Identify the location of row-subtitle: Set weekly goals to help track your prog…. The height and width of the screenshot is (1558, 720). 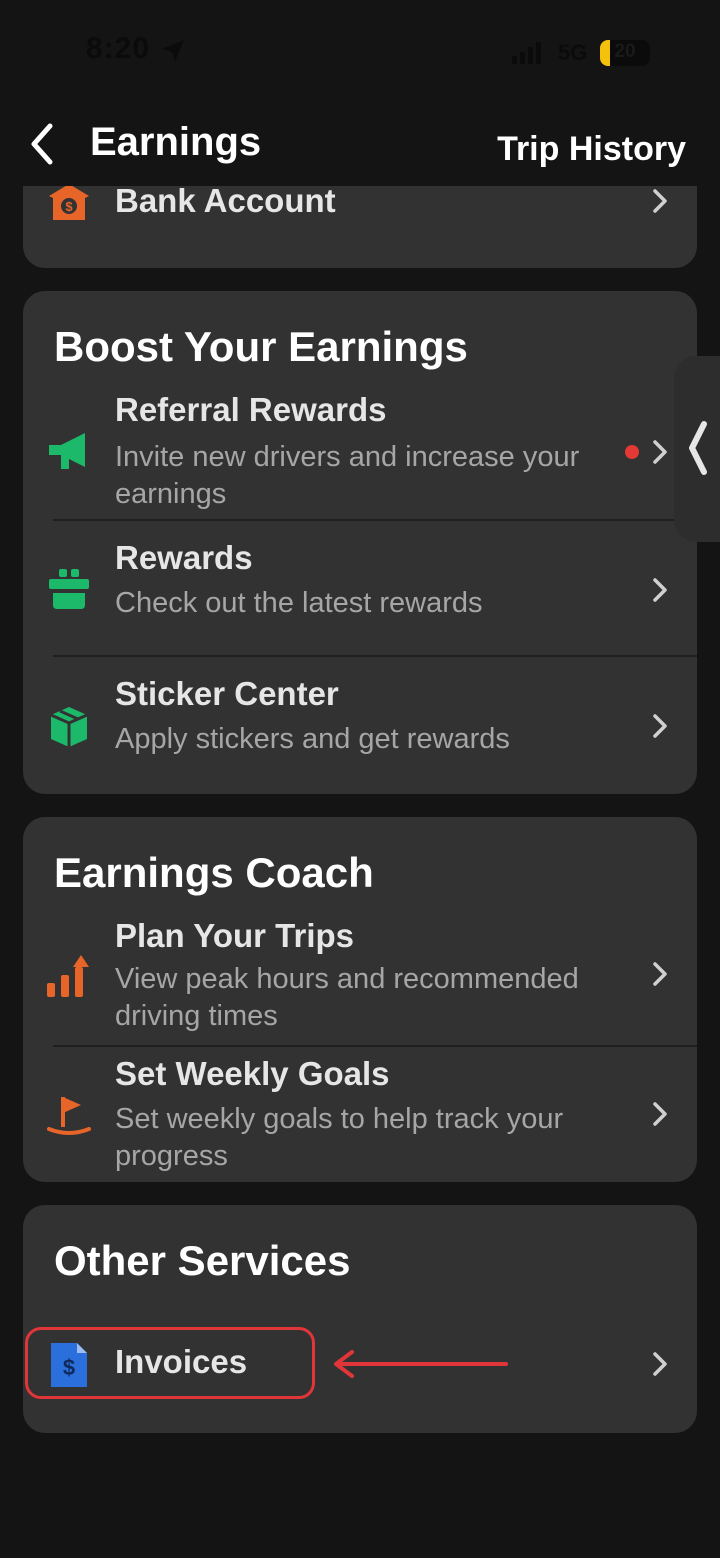
(339, 1137).